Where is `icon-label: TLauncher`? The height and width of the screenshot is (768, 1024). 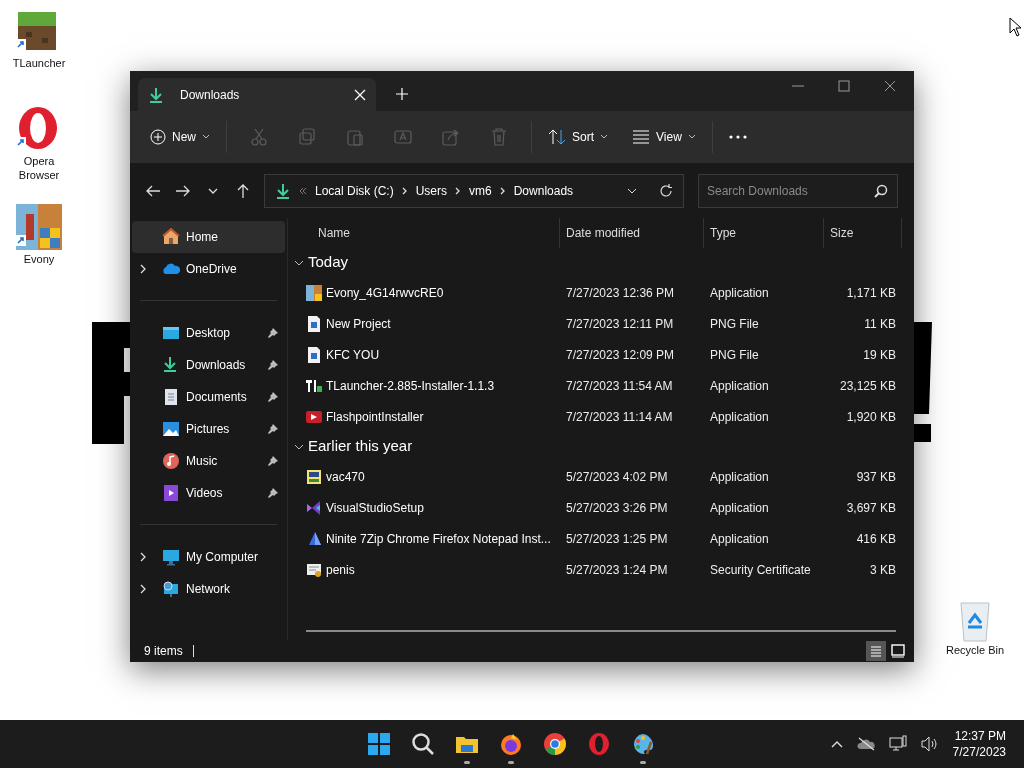 icon-label: TLauncher is located at coordinates (39, 63).